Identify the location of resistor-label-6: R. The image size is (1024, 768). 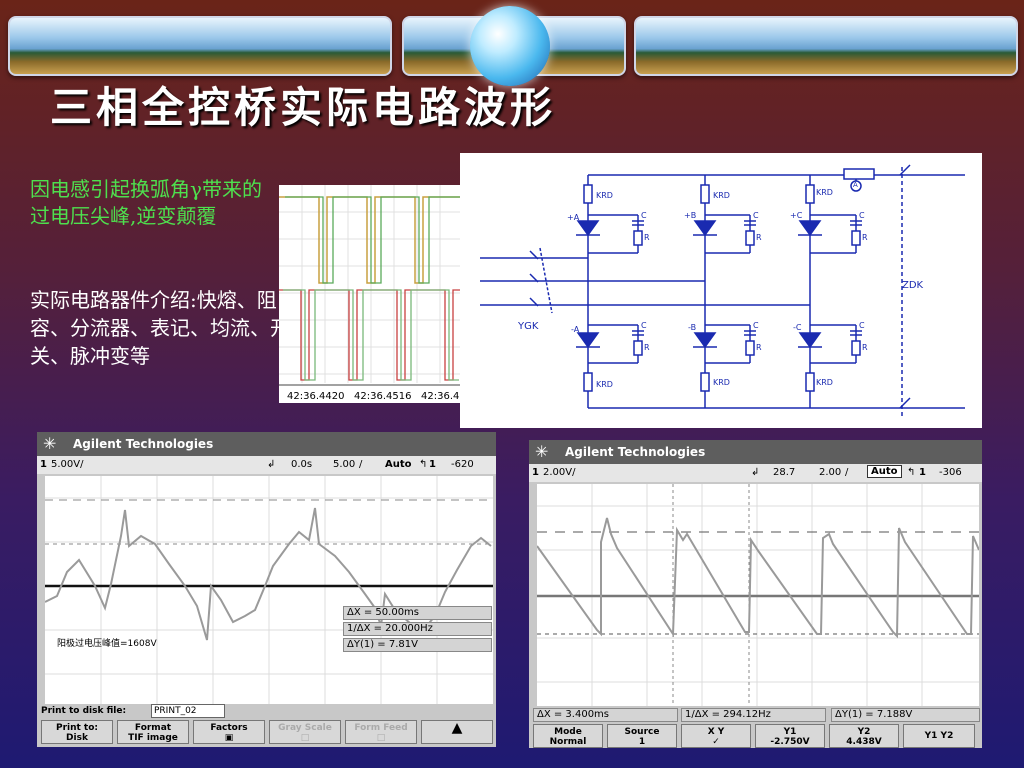
(865, 347).